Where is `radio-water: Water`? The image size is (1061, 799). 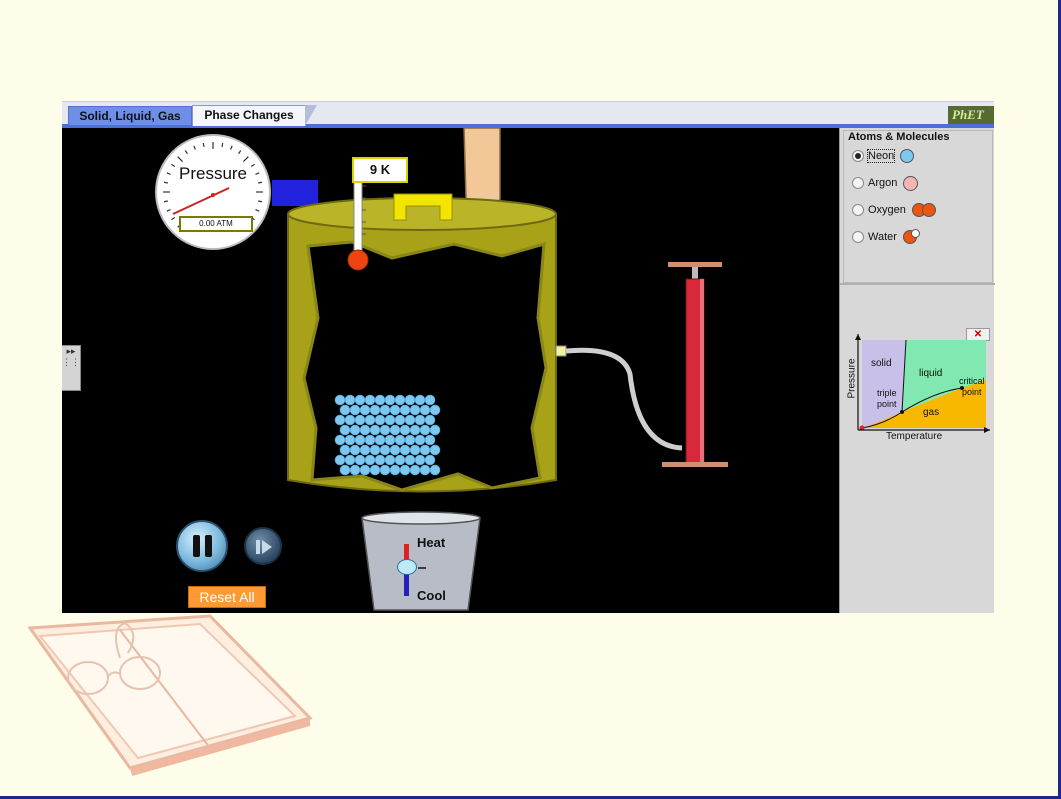 radio-water: Water is located at coordinates (886, 237).